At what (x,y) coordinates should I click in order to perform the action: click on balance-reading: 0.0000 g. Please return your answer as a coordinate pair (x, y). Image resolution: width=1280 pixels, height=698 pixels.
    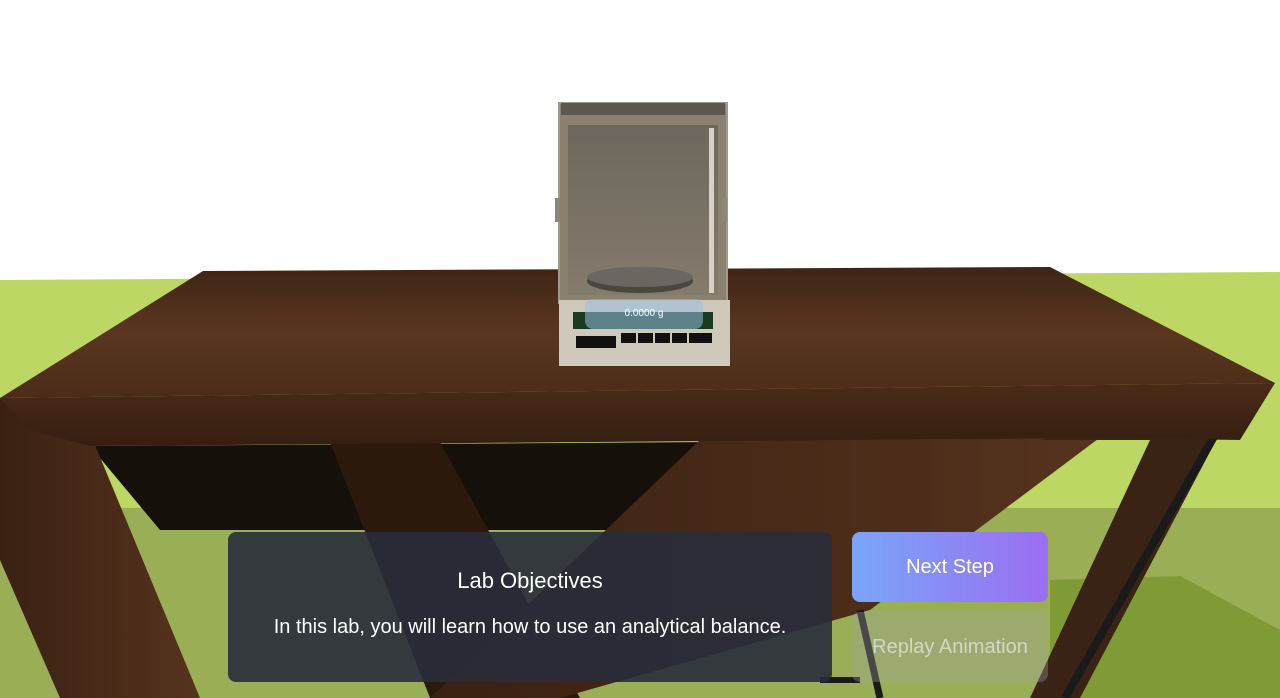
    Looking at the image, I should click on (644, 314).